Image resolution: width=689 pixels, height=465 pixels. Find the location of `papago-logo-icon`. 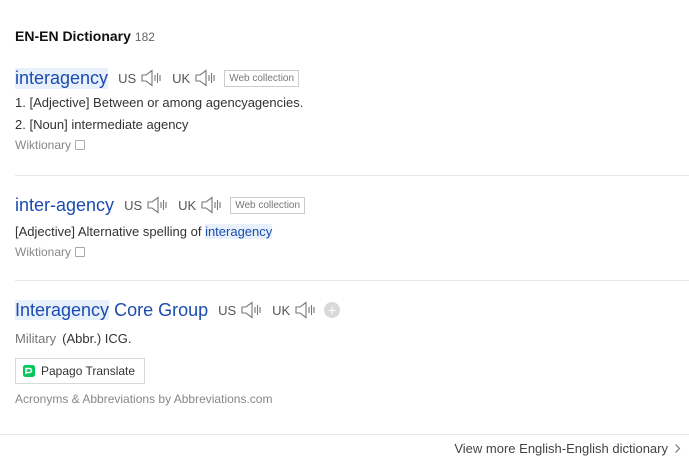

papago-logo-icon is located at coordinates (29, 371).